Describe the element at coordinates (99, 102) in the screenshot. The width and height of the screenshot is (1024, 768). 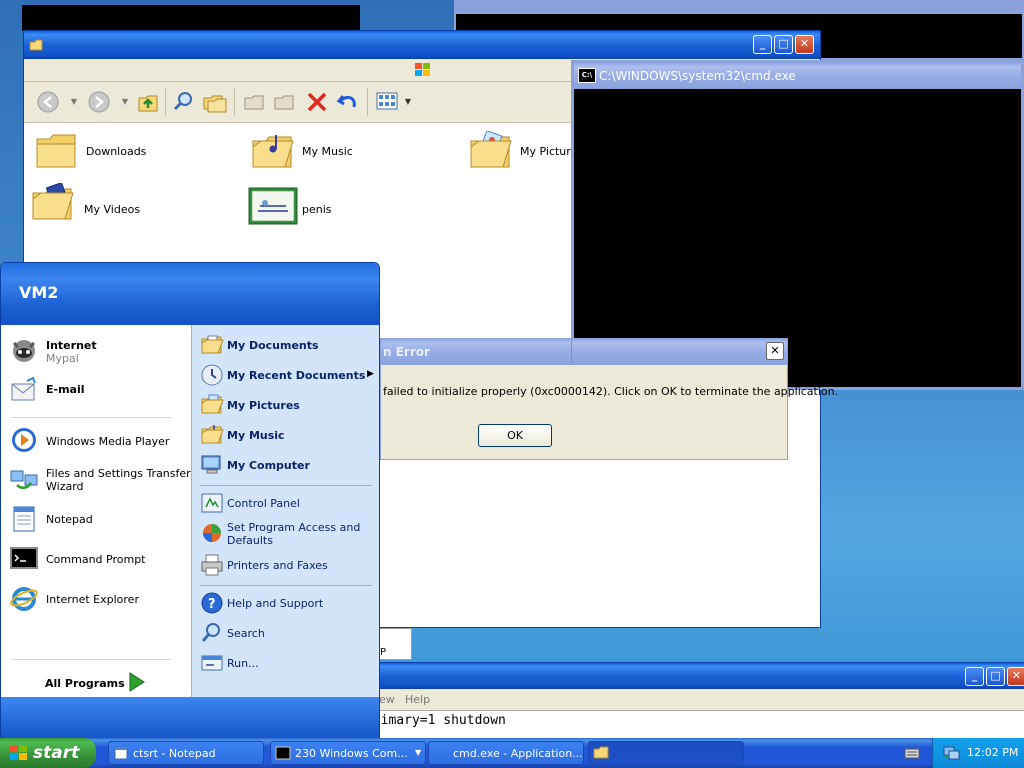
I see `forward-icon` at that location.